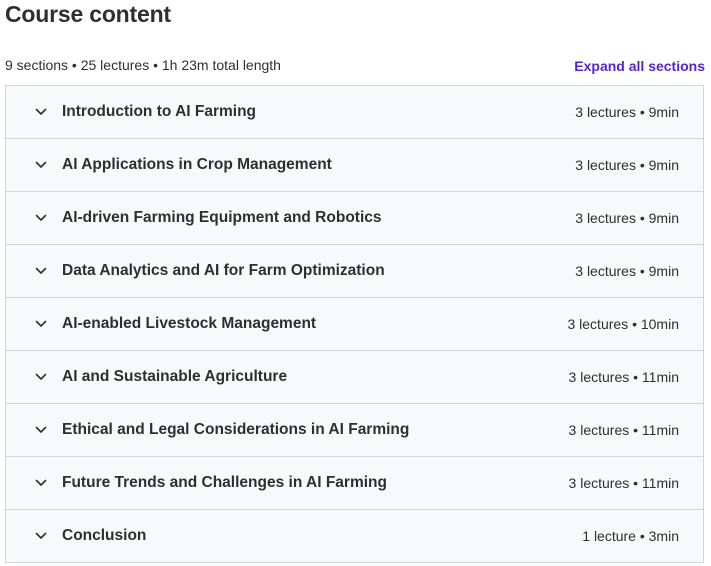 The width and height of the screenshot is (711, 566). Describe the element at coordinates (189, 323) in the screenshot. I see `section-title: AI-enabled Livestock Management` at that location.